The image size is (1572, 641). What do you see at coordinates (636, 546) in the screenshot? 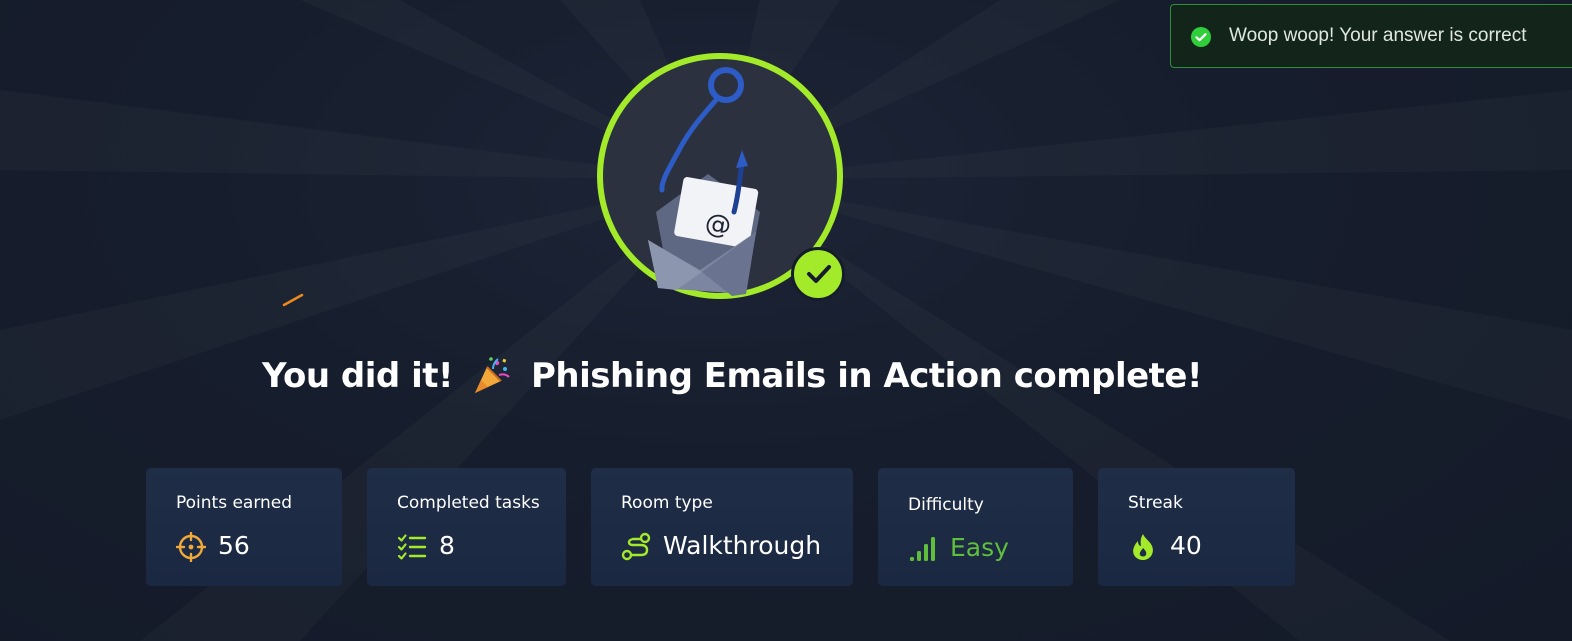
I see `route-icon` at bounding box center [636, 546].